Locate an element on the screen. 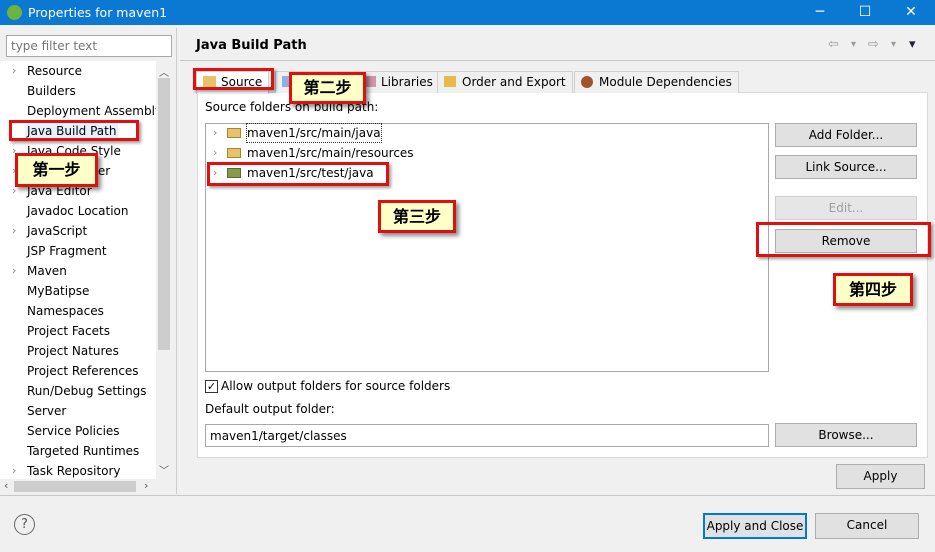 This screenshot has width=935, height=552. sidebar-item-label: Deployment Assembly is located at coordinates (91, 111).